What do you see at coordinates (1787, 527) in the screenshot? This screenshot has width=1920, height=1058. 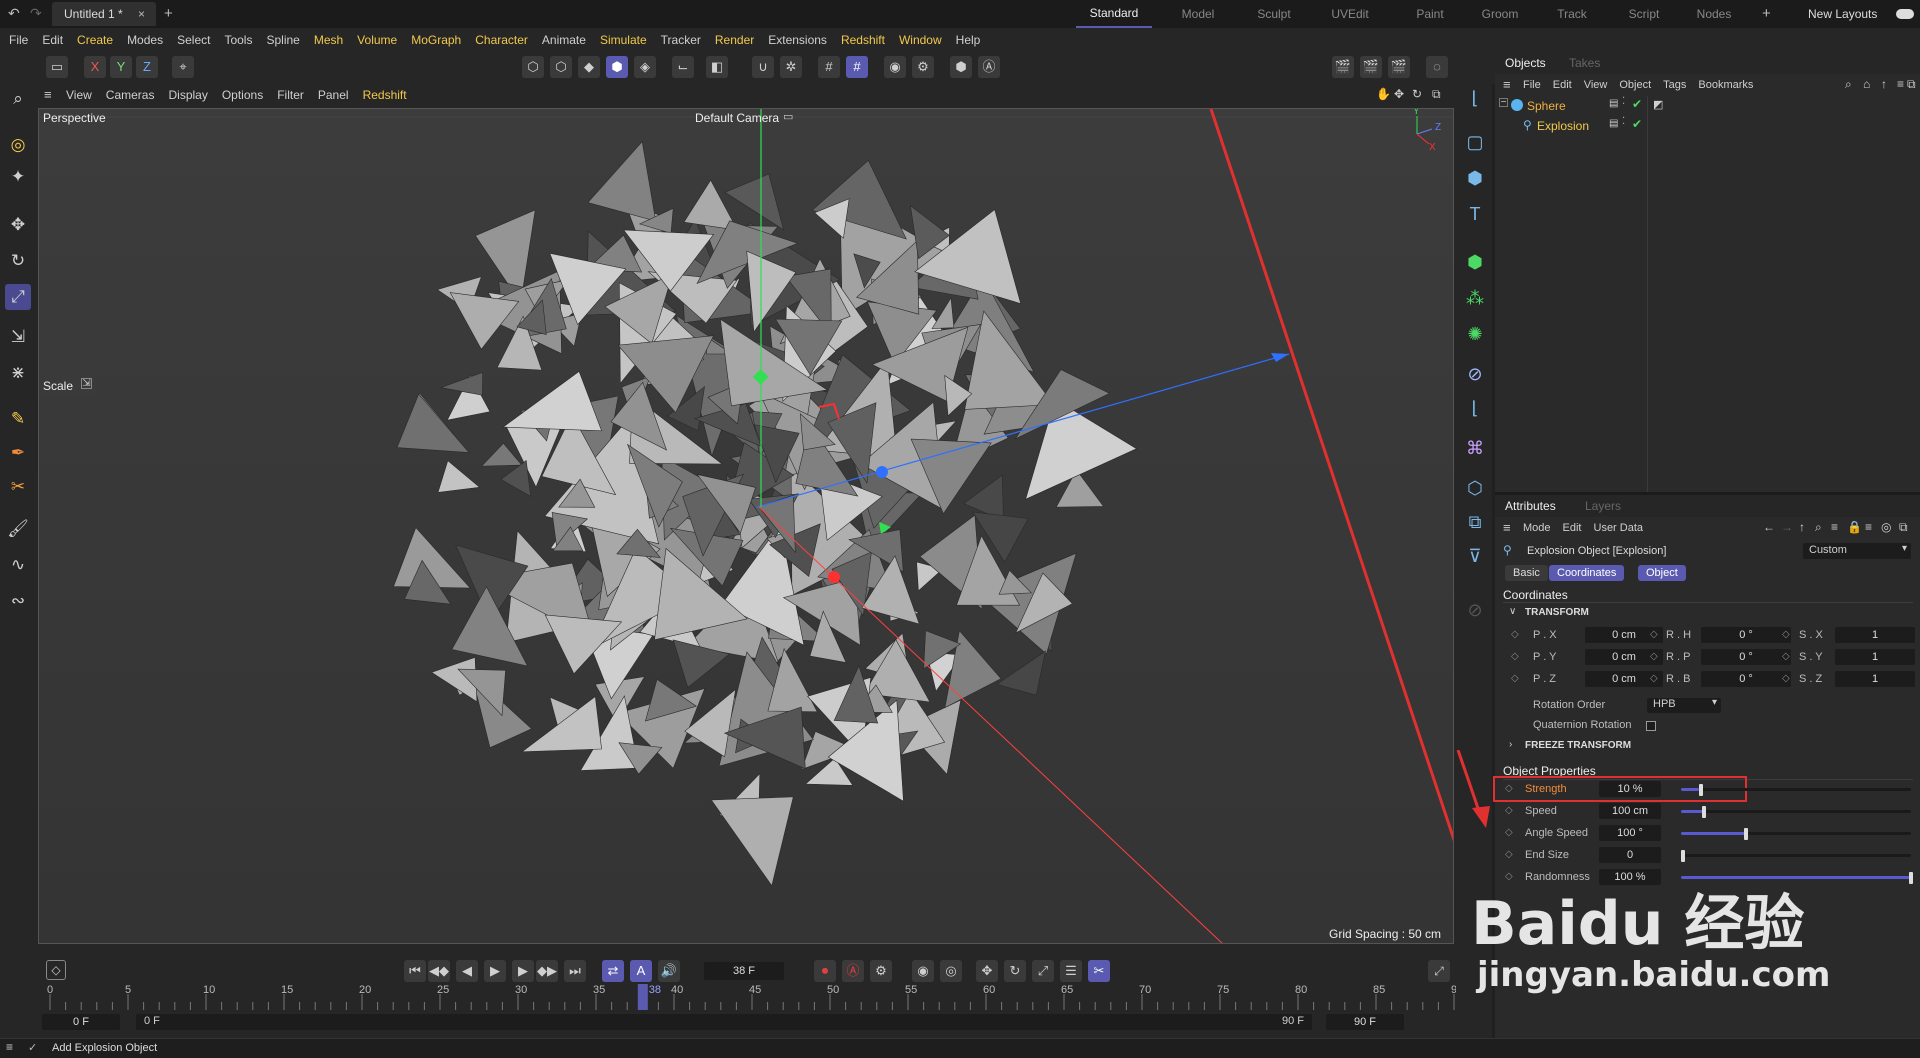 I see `forward-arrow-icon: →` at bounding box center [1787, 527].